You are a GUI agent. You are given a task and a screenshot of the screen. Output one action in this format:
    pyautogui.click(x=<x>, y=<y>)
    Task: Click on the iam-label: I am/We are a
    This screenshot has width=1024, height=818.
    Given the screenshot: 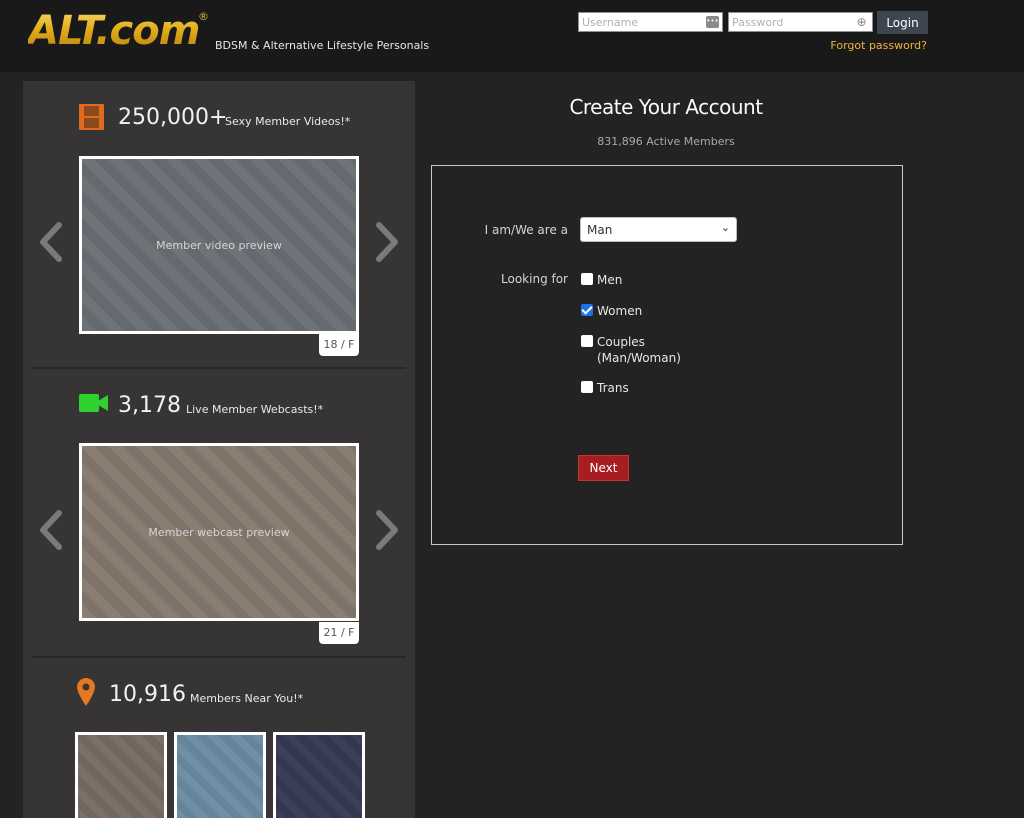 What is the action you would take?
    pyautogui.click(x=526, y=230)
    